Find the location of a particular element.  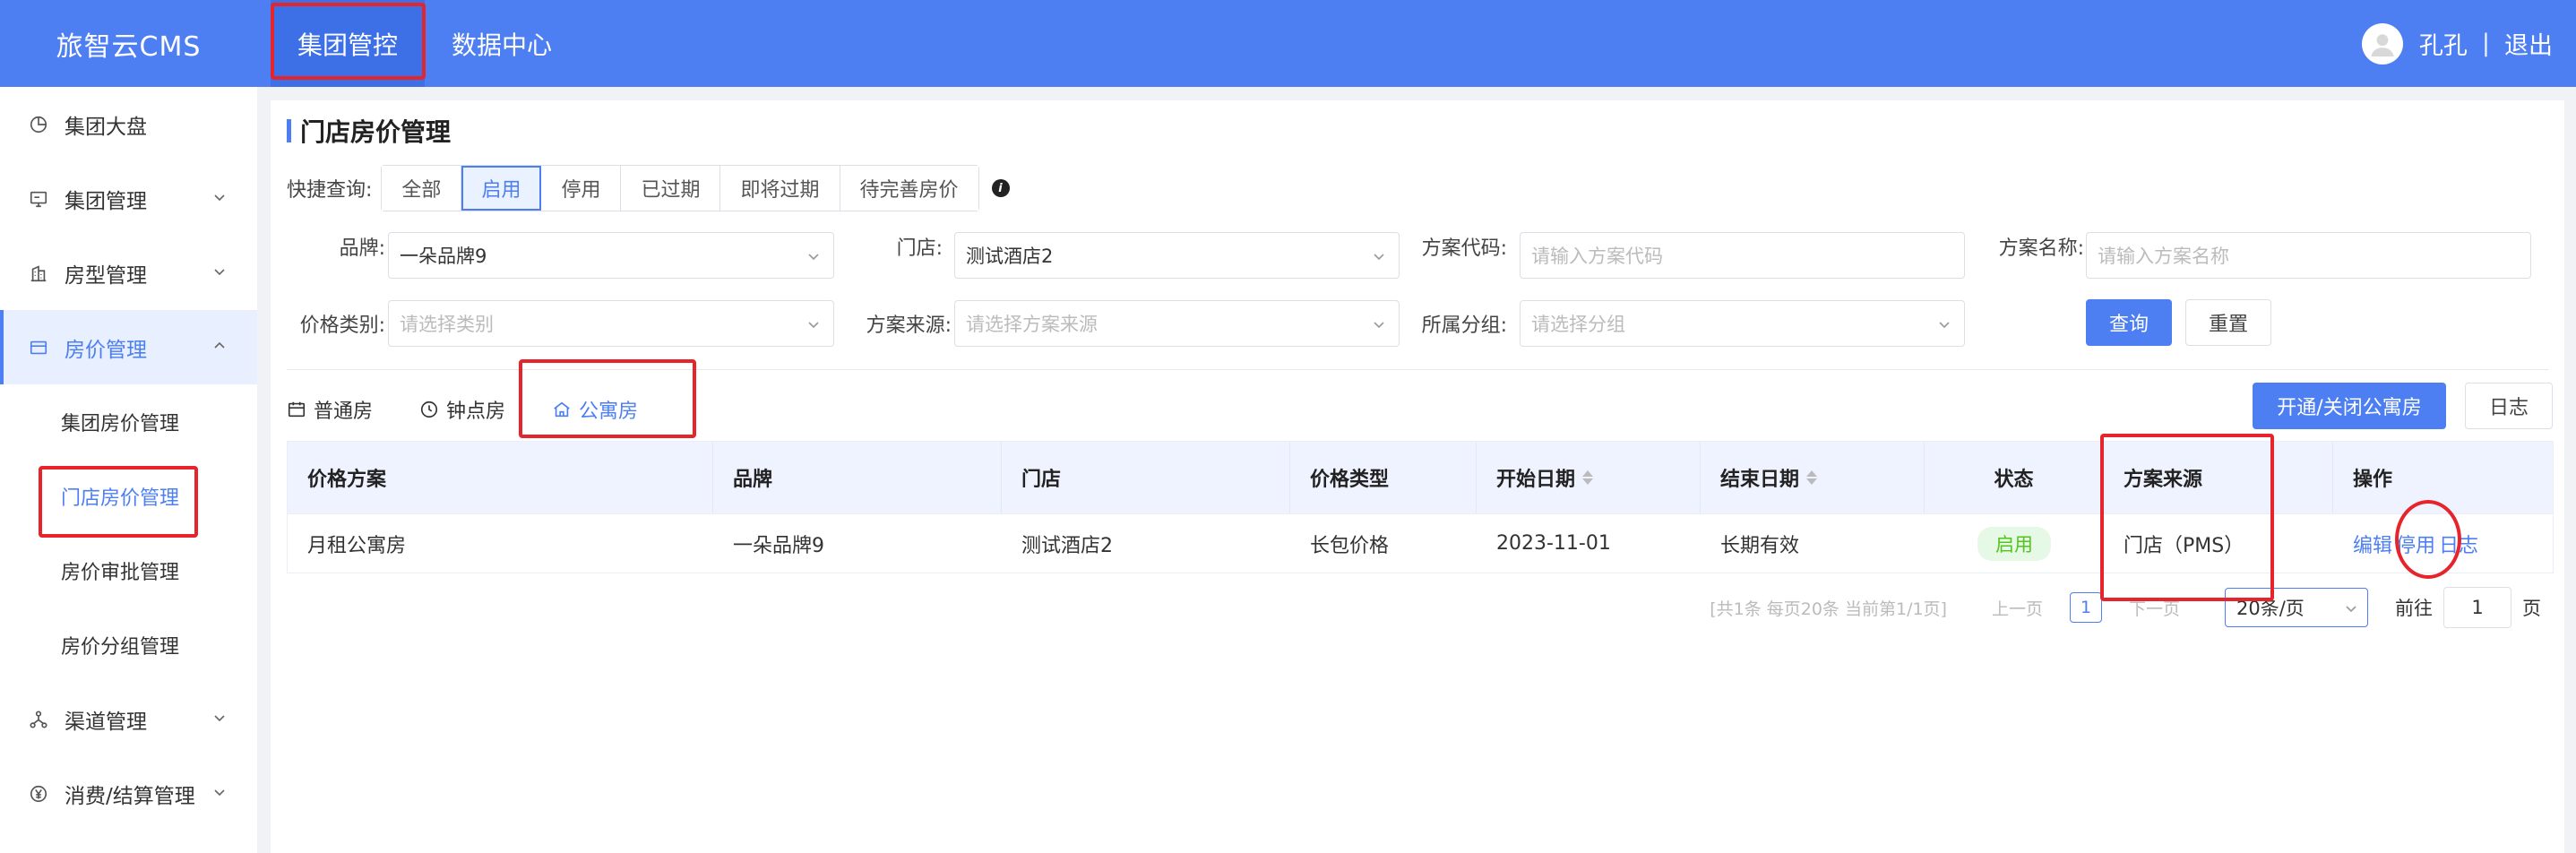

sidebar-item-label: 房价管理 is located at coordinates (106, 350).